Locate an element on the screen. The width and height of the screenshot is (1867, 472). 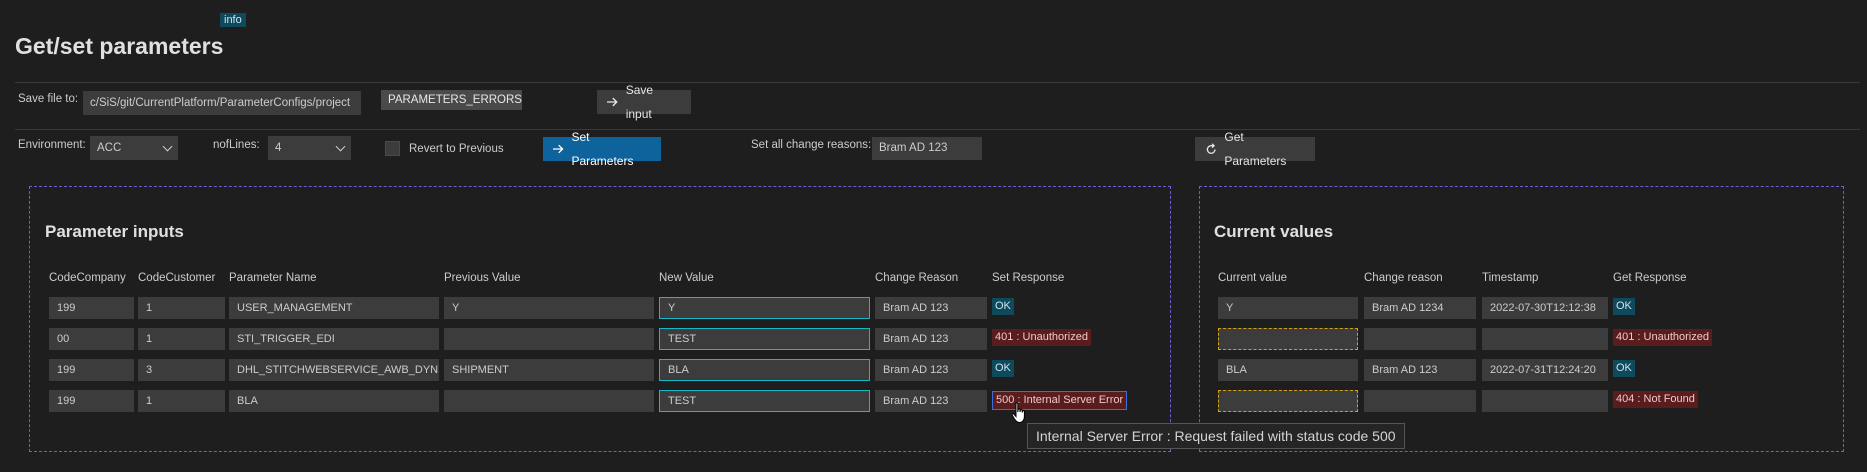
new-value-input: Y is located at coordinates (764, 308).